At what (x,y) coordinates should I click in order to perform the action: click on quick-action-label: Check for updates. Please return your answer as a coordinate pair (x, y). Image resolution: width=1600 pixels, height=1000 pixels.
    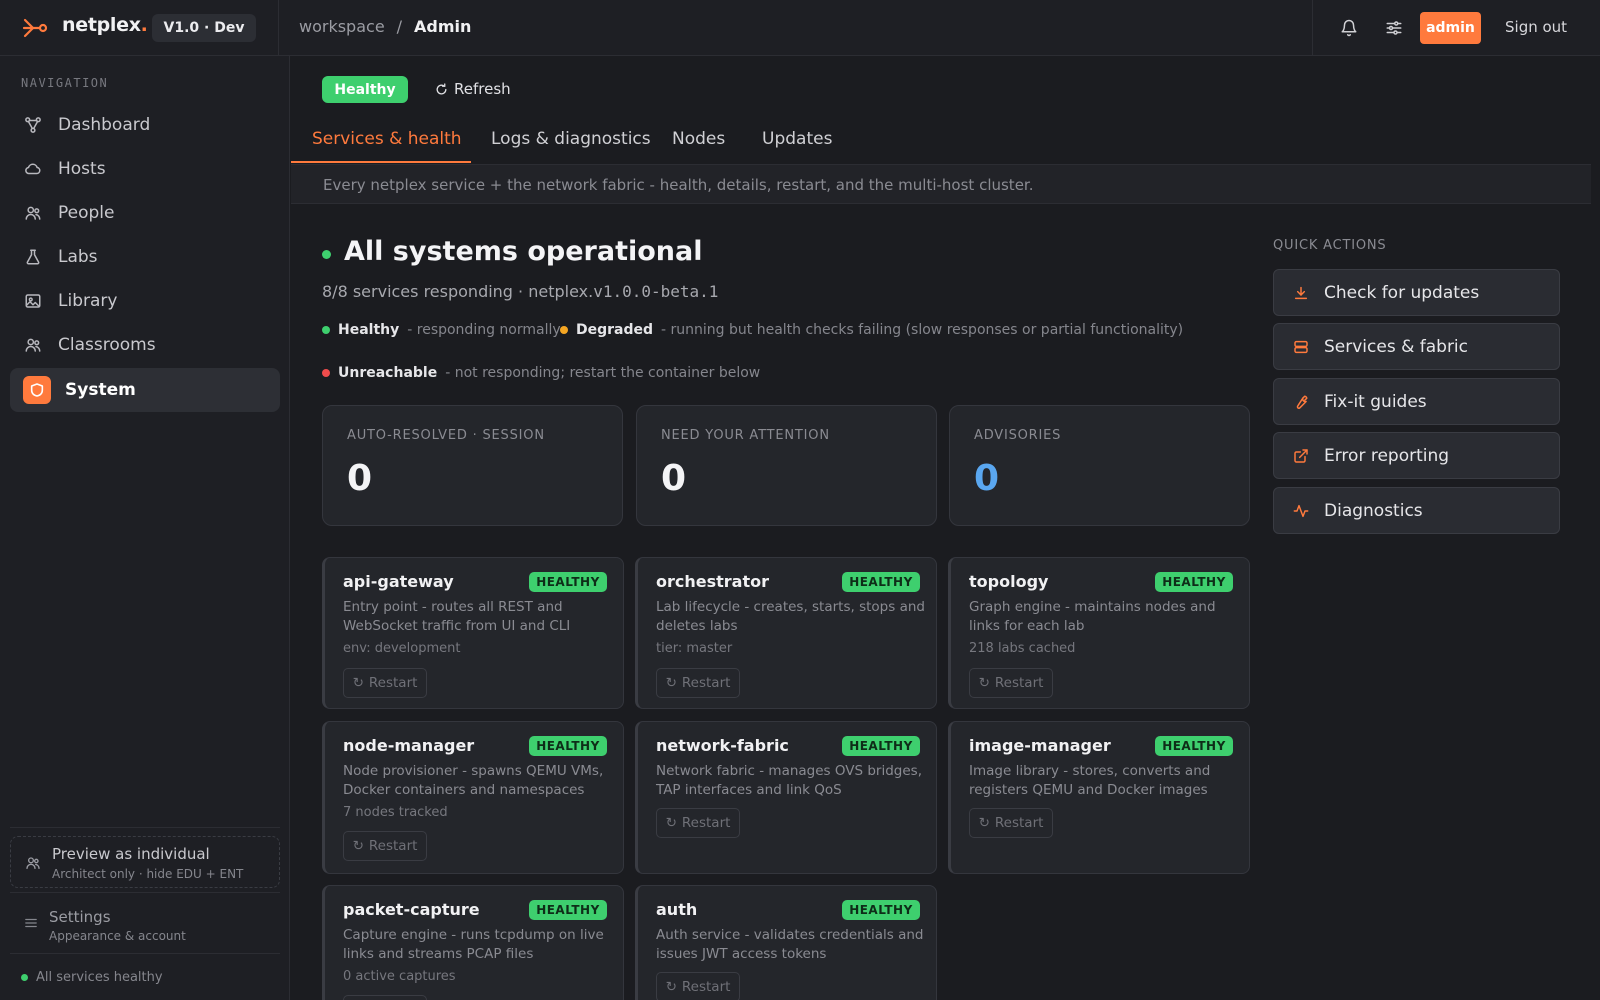
    Looking at the image, I should click on (1402, 292).